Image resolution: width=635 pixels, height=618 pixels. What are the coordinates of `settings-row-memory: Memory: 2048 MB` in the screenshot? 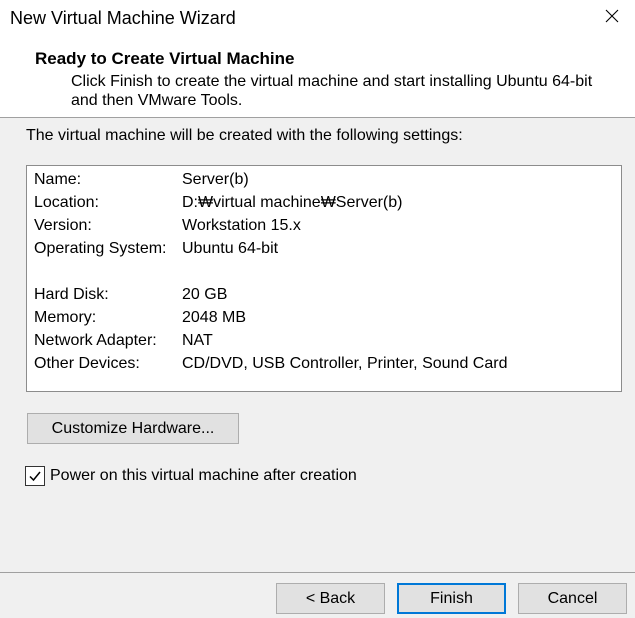 It's located at (327, 317).